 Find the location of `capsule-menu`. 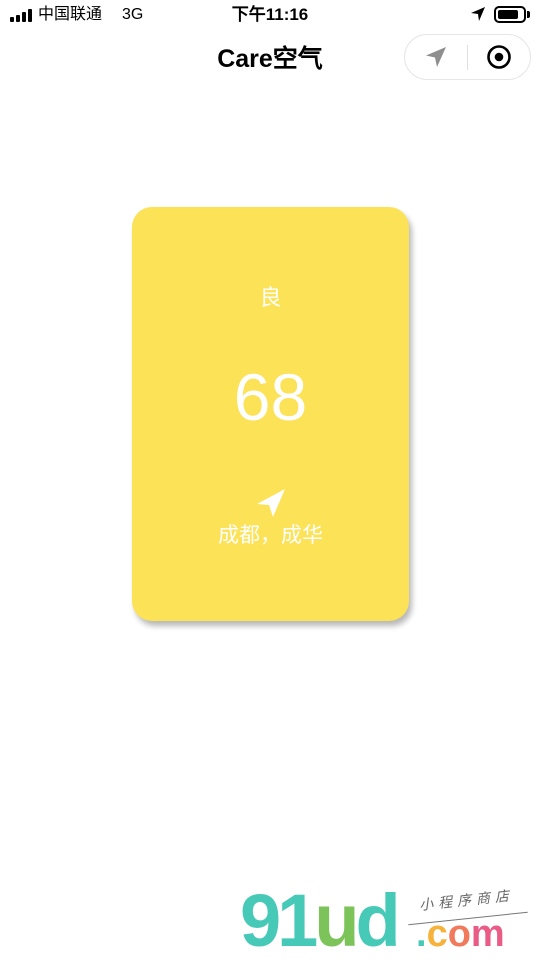

capsule-menu is located at coordinates (467, 57).